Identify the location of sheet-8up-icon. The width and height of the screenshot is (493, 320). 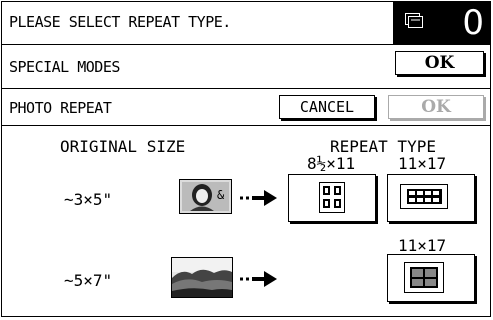
(424, 196).